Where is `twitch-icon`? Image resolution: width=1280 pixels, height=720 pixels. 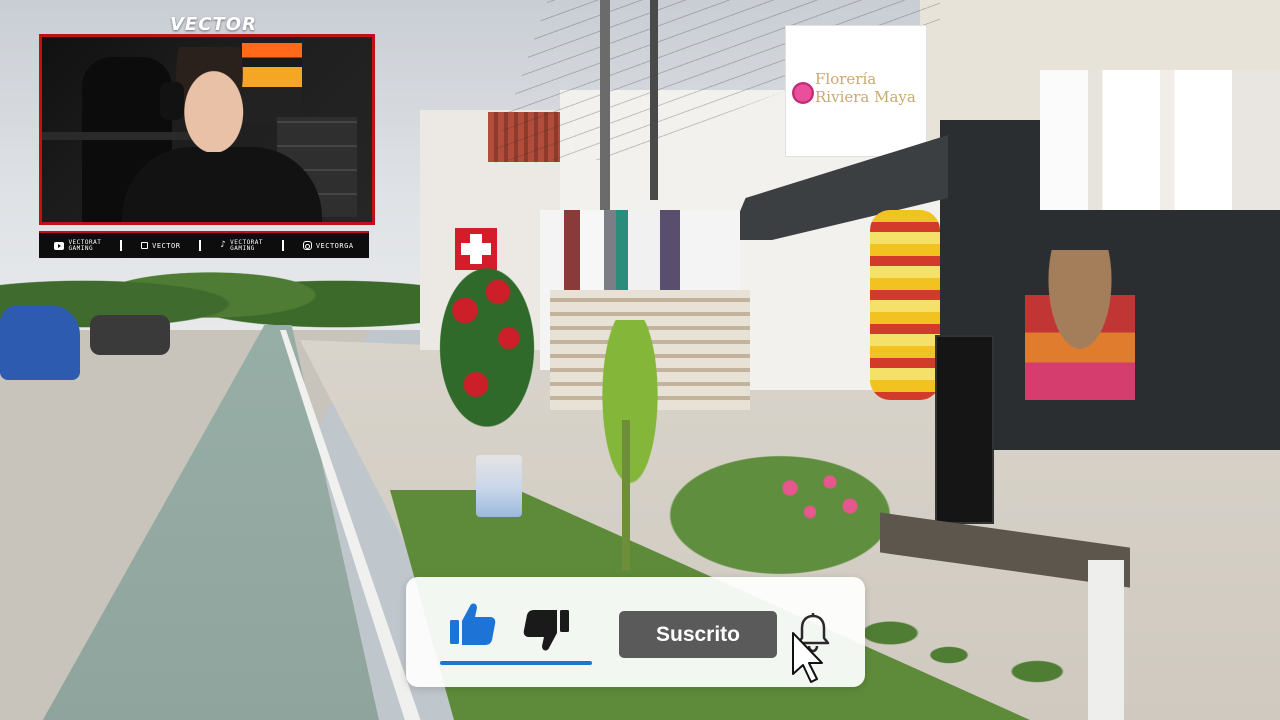
twitch-icon is located at coordinates (145, 245).